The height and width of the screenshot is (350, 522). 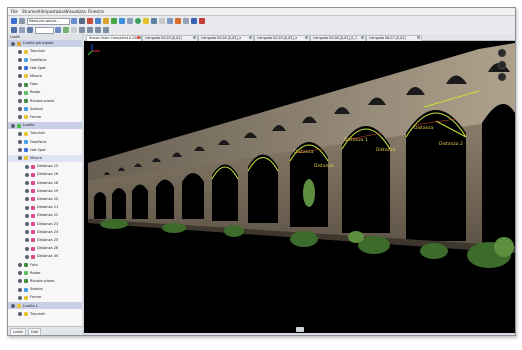 I want to click on measure-item-row: Distanza 24, so click(x=45, y=232).